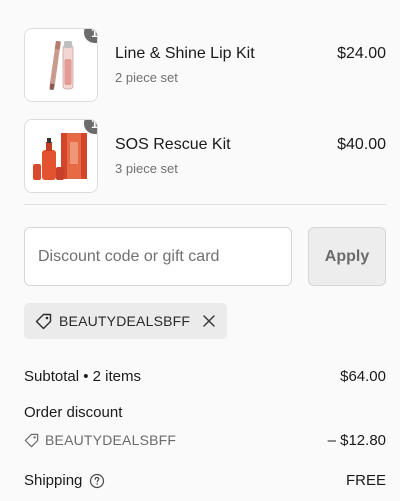 This screenshot has width=400, height=501. Describe the element at coordinates (365, 480) in the screenshot. I see `shipping-value: FREE` at that location.